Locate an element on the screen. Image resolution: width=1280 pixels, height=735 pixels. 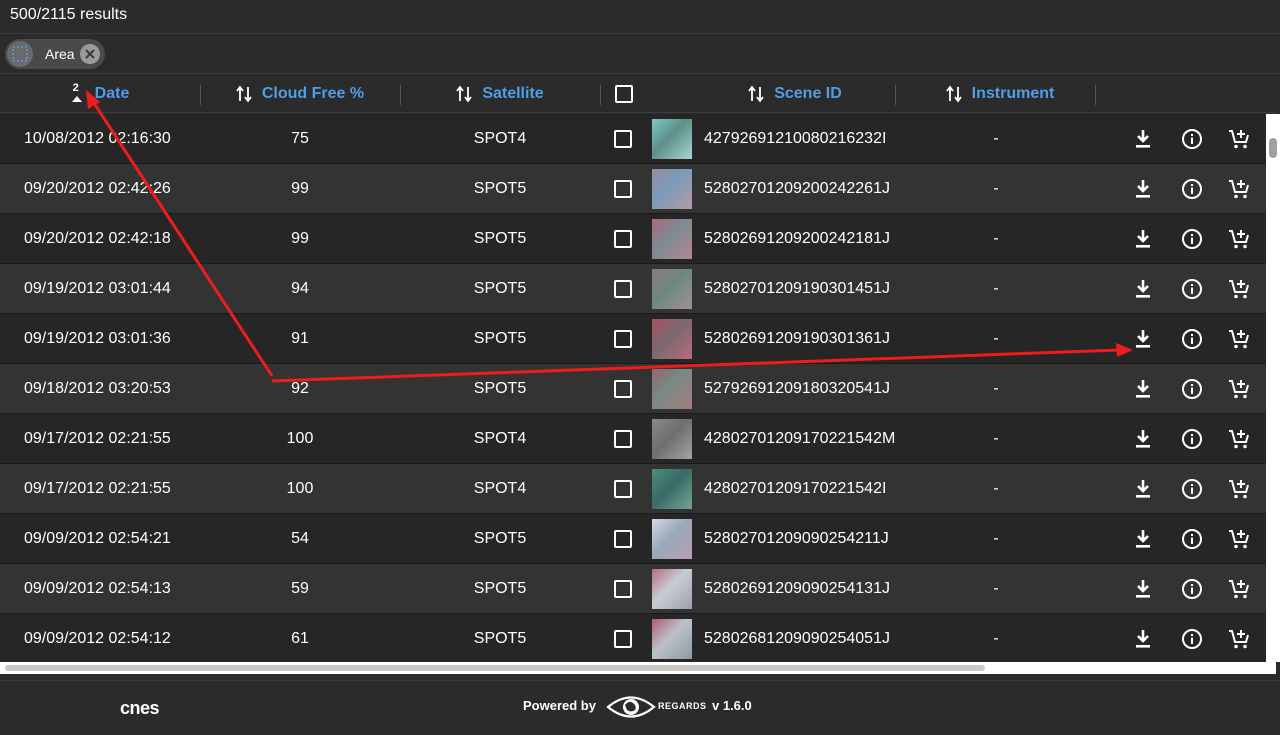
column-header-date: 2 Date is located at coordinates (100, 94).